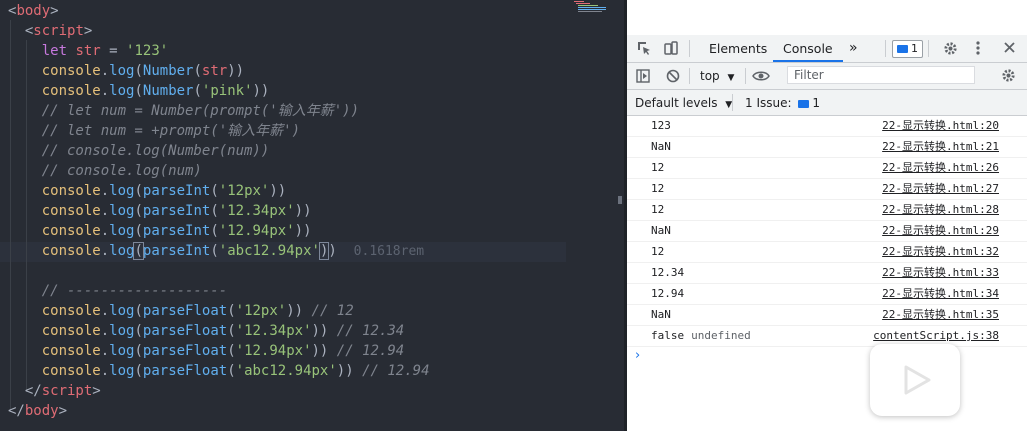 This screenshot has width=1027, height=431. Describe the element at coordinates (370, 331) in the screenshot. I see `code-token: // 12.34` at that location.